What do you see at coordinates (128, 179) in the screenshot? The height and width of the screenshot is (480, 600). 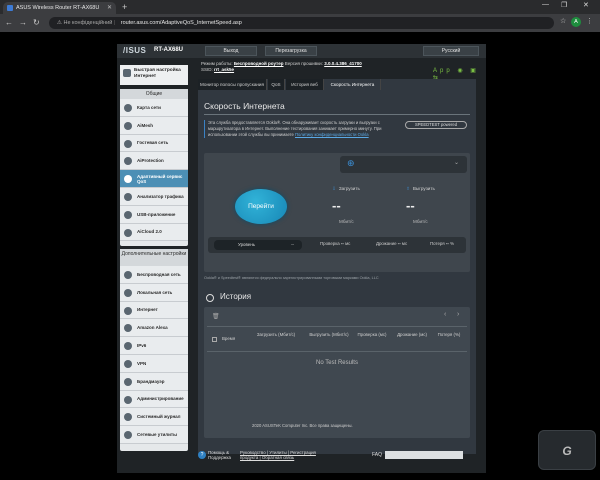 I see `qos-icon` at bounding box center [128, 179].